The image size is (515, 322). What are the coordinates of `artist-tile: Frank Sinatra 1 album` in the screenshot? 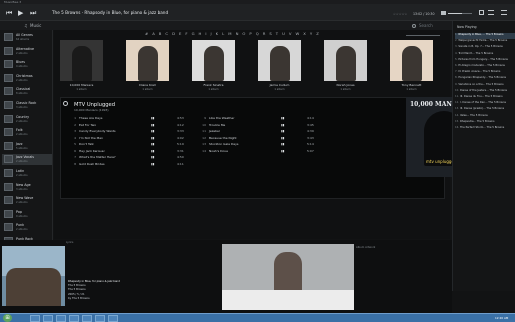 It's located at (213, 67).